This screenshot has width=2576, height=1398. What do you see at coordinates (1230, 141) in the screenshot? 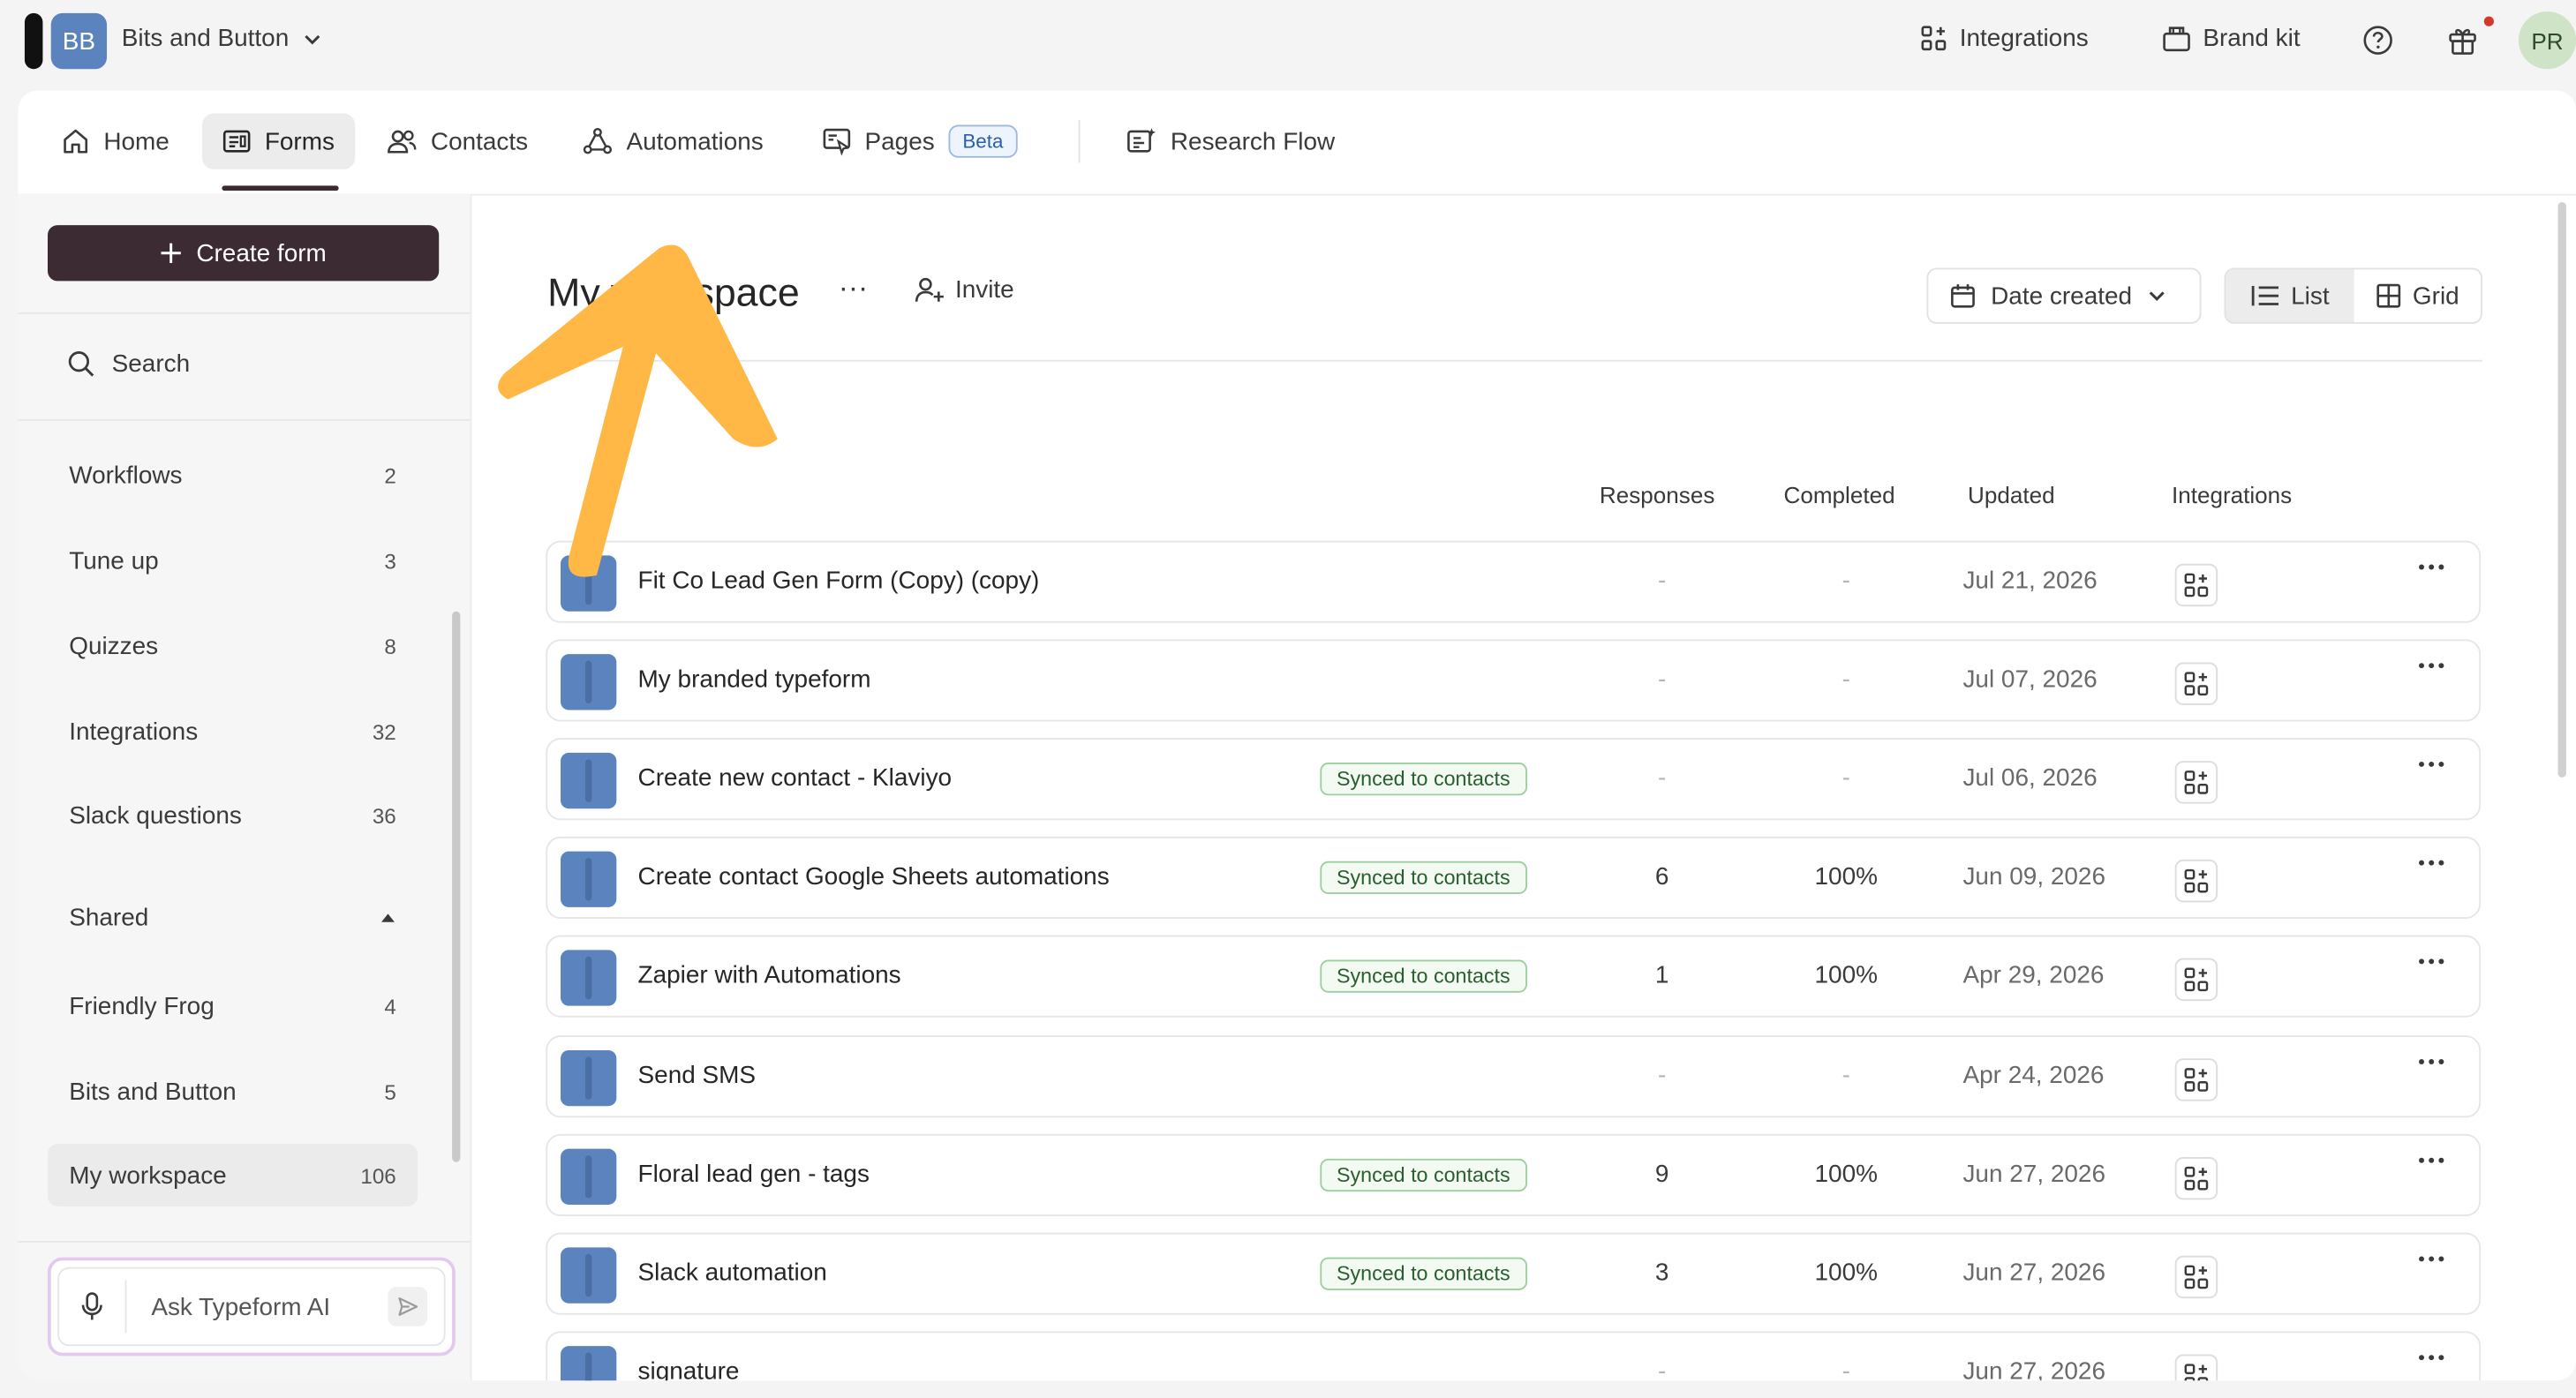
I see `tab-research-flow: Research Flow` at bounding box center [1230, 141].